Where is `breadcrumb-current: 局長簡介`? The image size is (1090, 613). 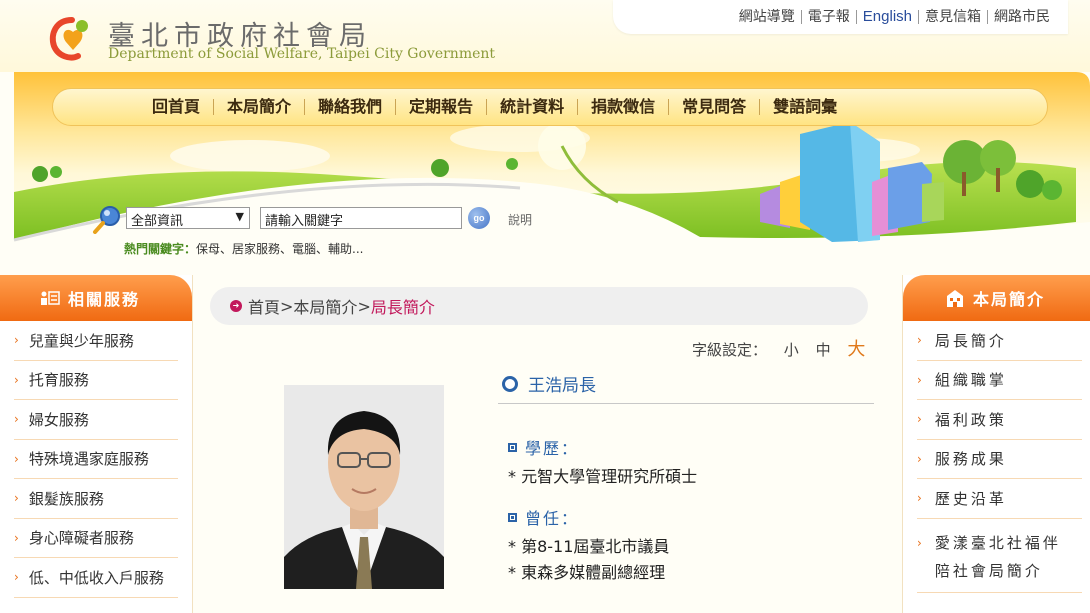 breadcrumb-current: 局長簡介 is located at coordinates (402, 307).